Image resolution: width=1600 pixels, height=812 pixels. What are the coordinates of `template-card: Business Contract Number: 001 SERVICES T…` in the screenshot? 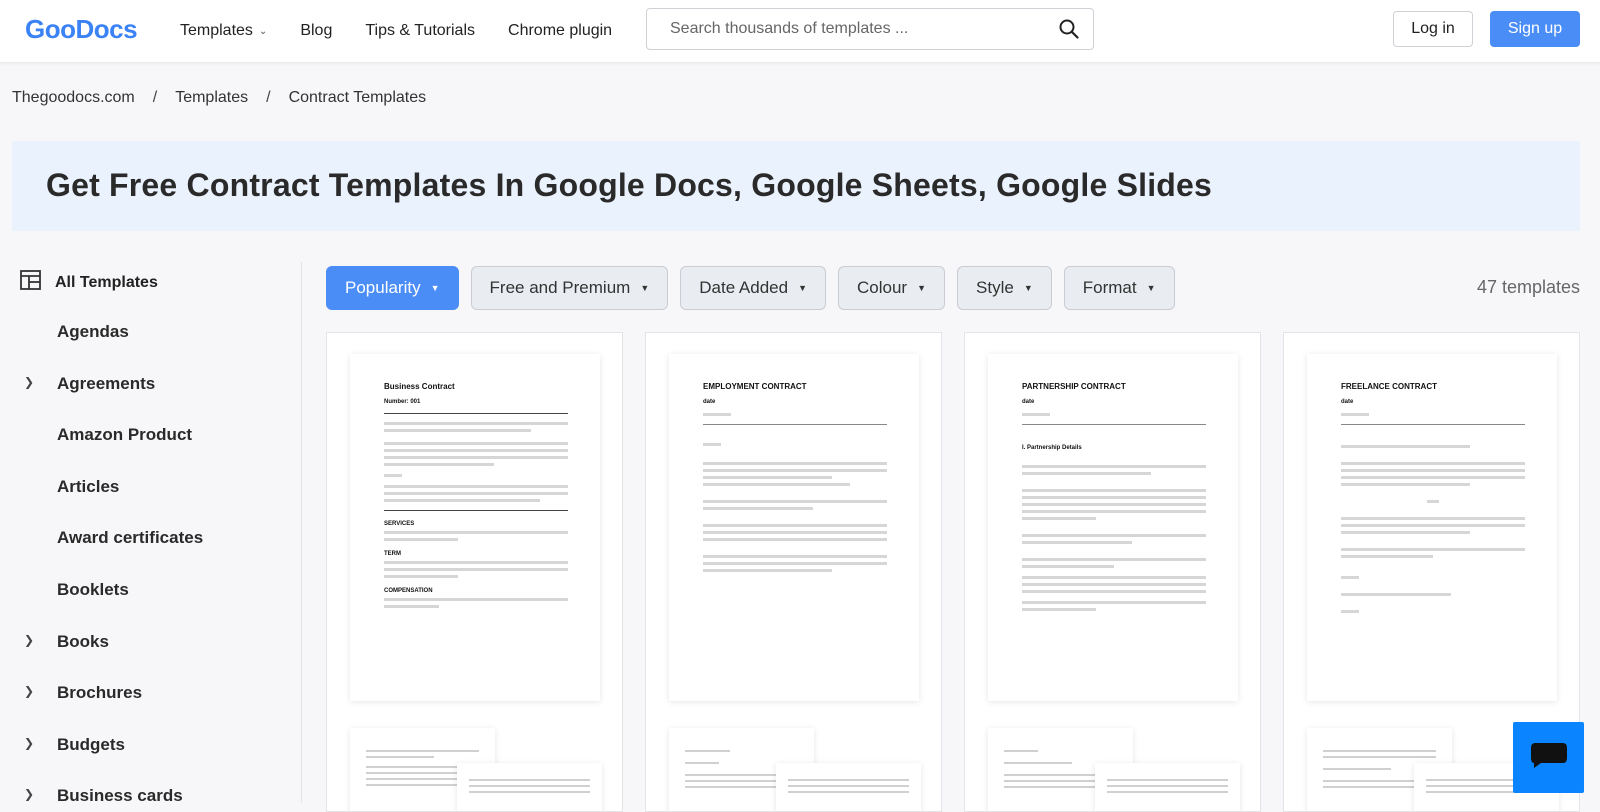 It's located at (474, 572).